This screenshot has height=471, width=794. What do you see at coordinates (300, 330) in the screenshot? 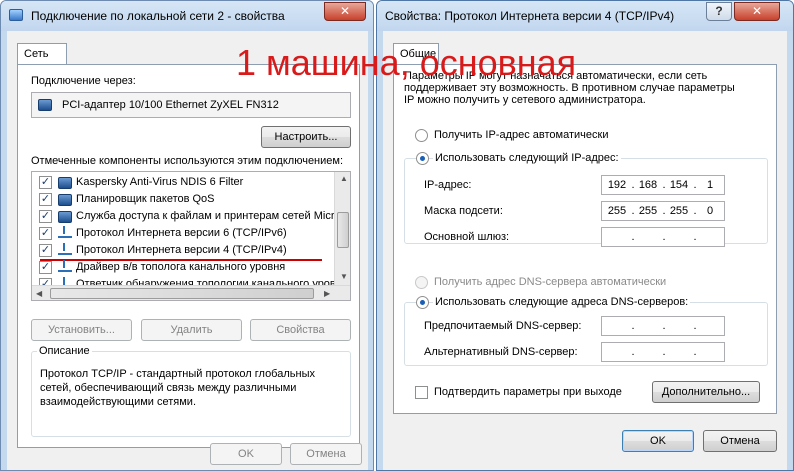
I see `properties-button: Свойства` at bounding box center [300, 330].